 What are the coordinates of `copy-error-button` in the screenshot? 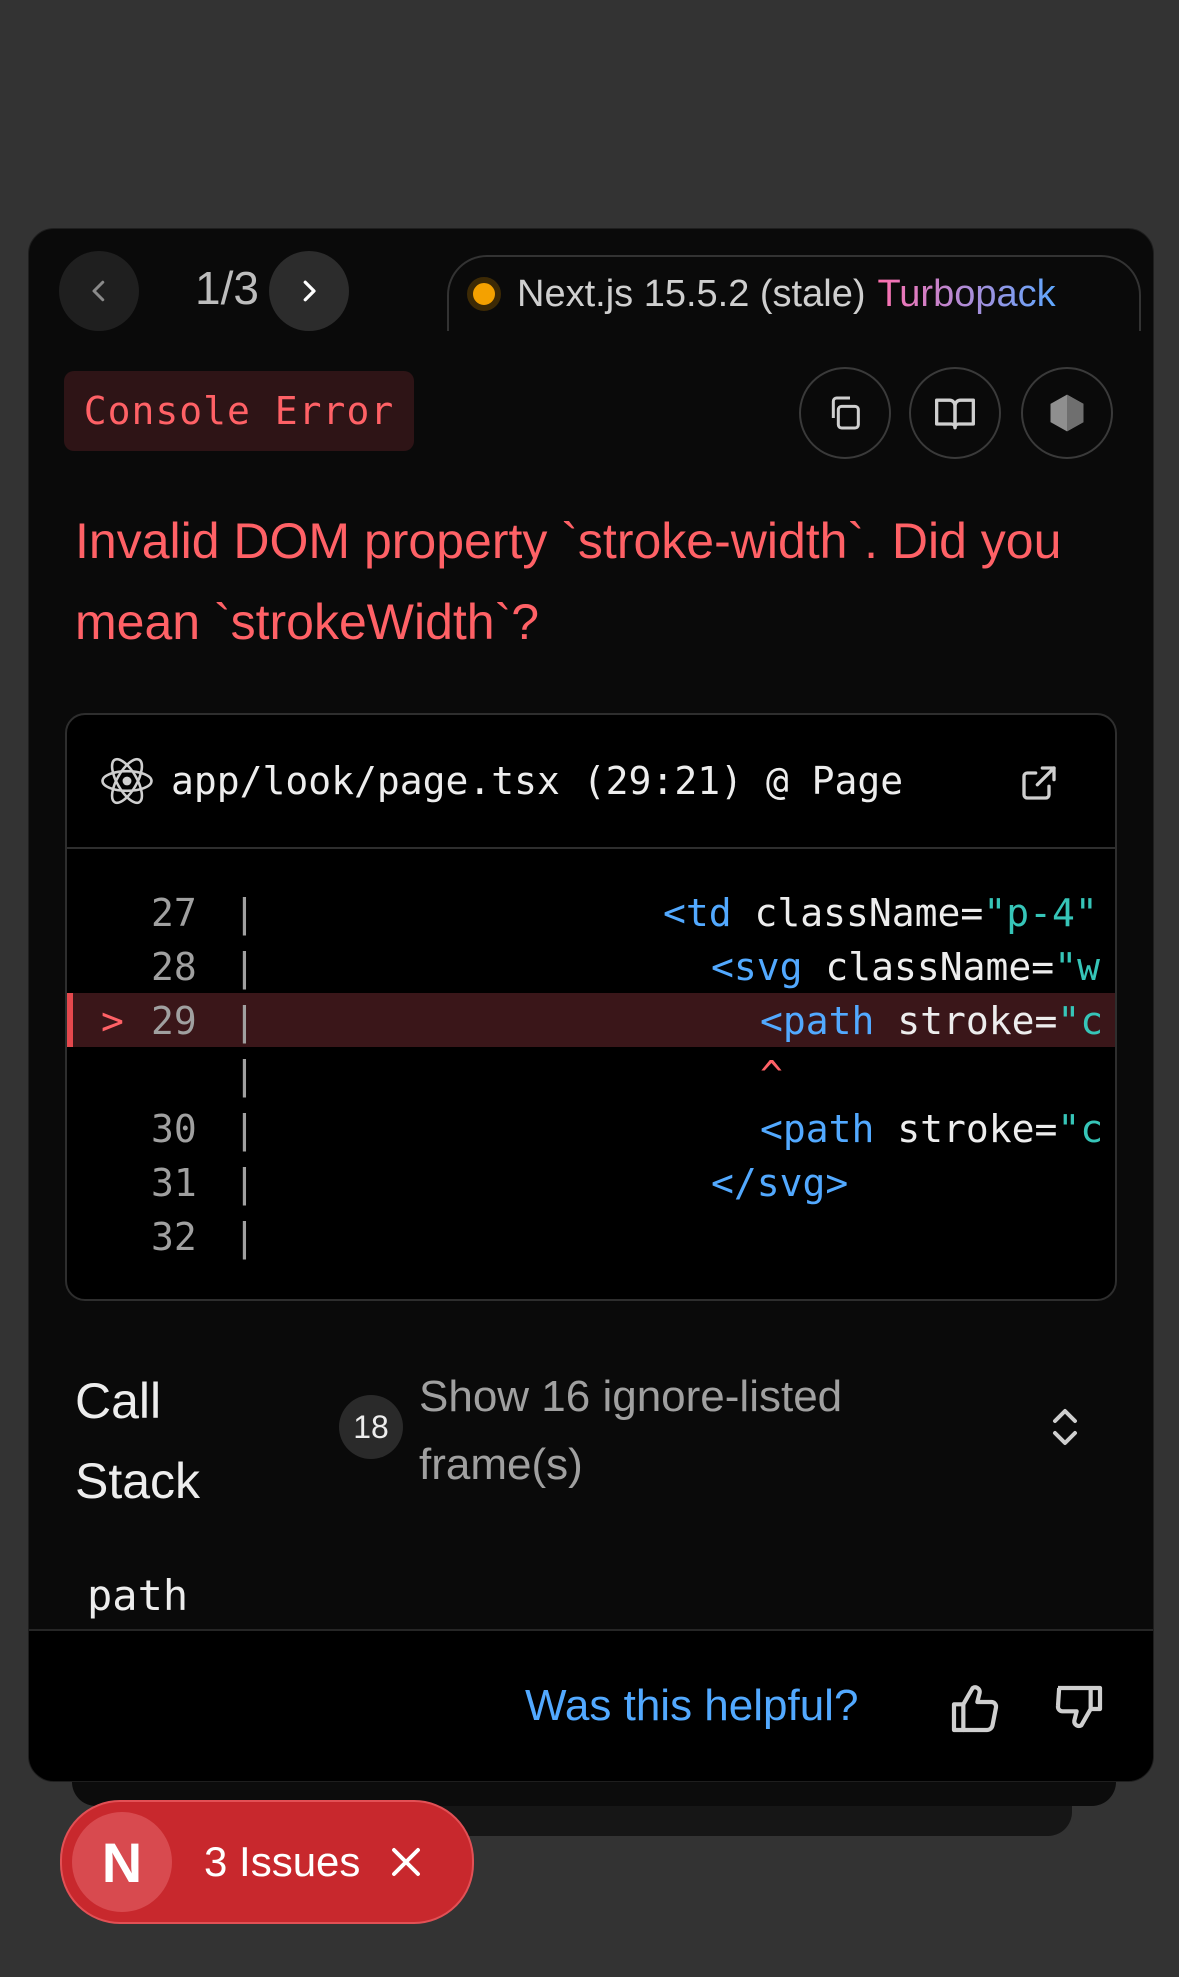 It's located at (845, 413).